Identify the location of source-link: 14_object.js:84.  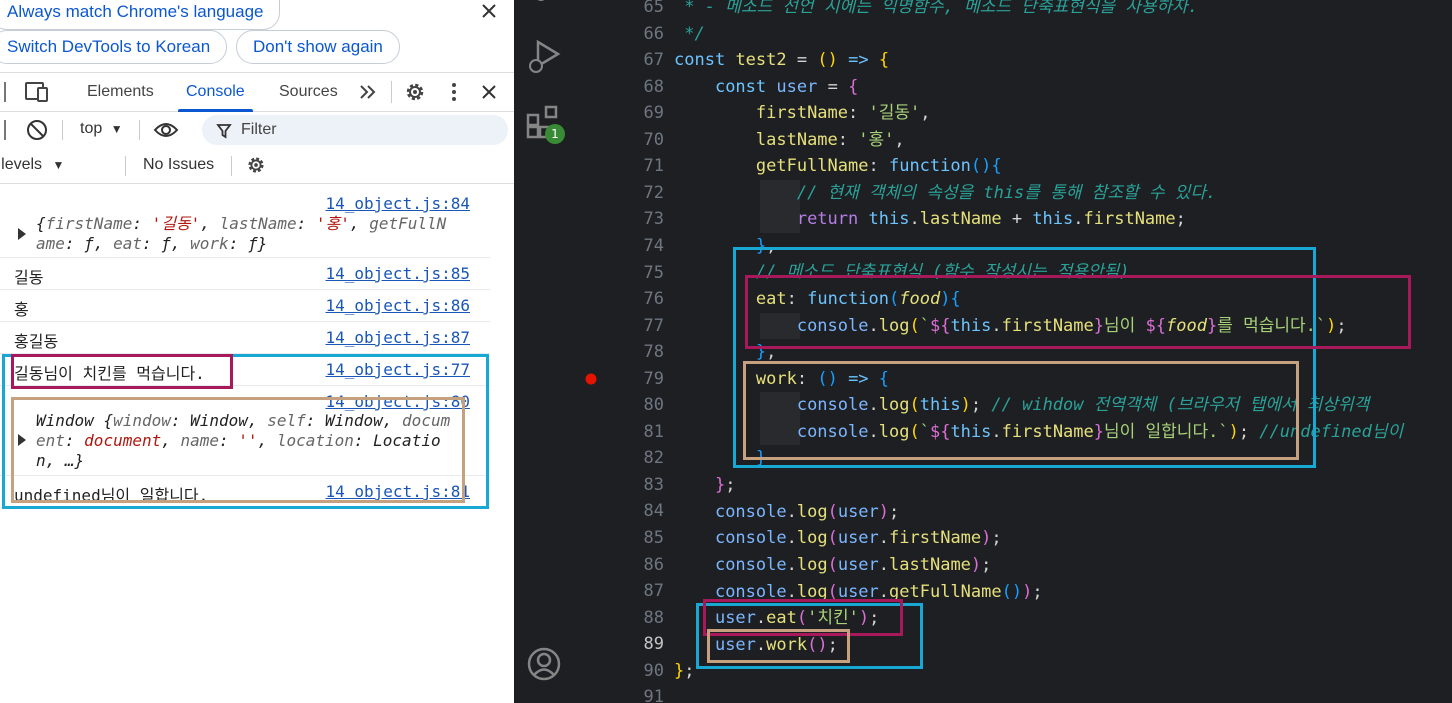
(398, 203).